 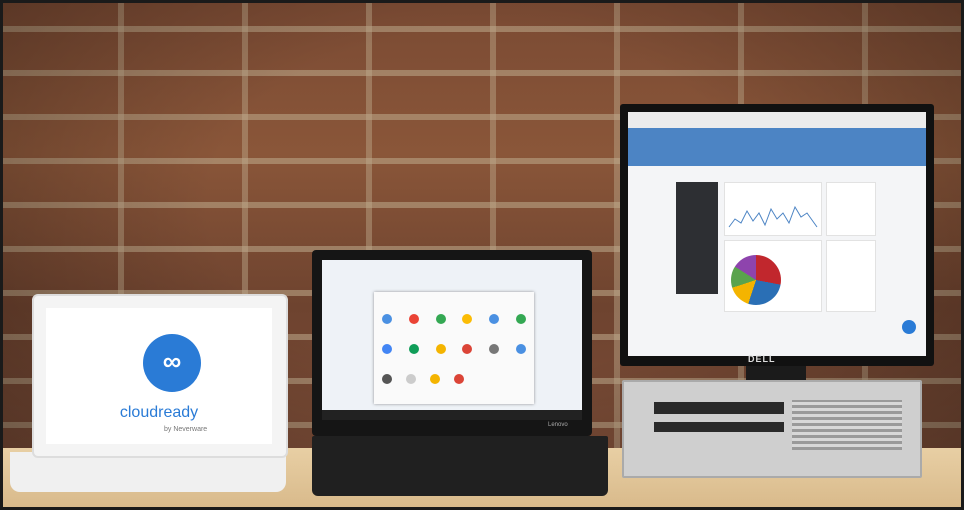 What do you see at coordinates (756, 280) in the screenshot?
I see `top-sites-pie-chart` at bounding box center [756, 280].